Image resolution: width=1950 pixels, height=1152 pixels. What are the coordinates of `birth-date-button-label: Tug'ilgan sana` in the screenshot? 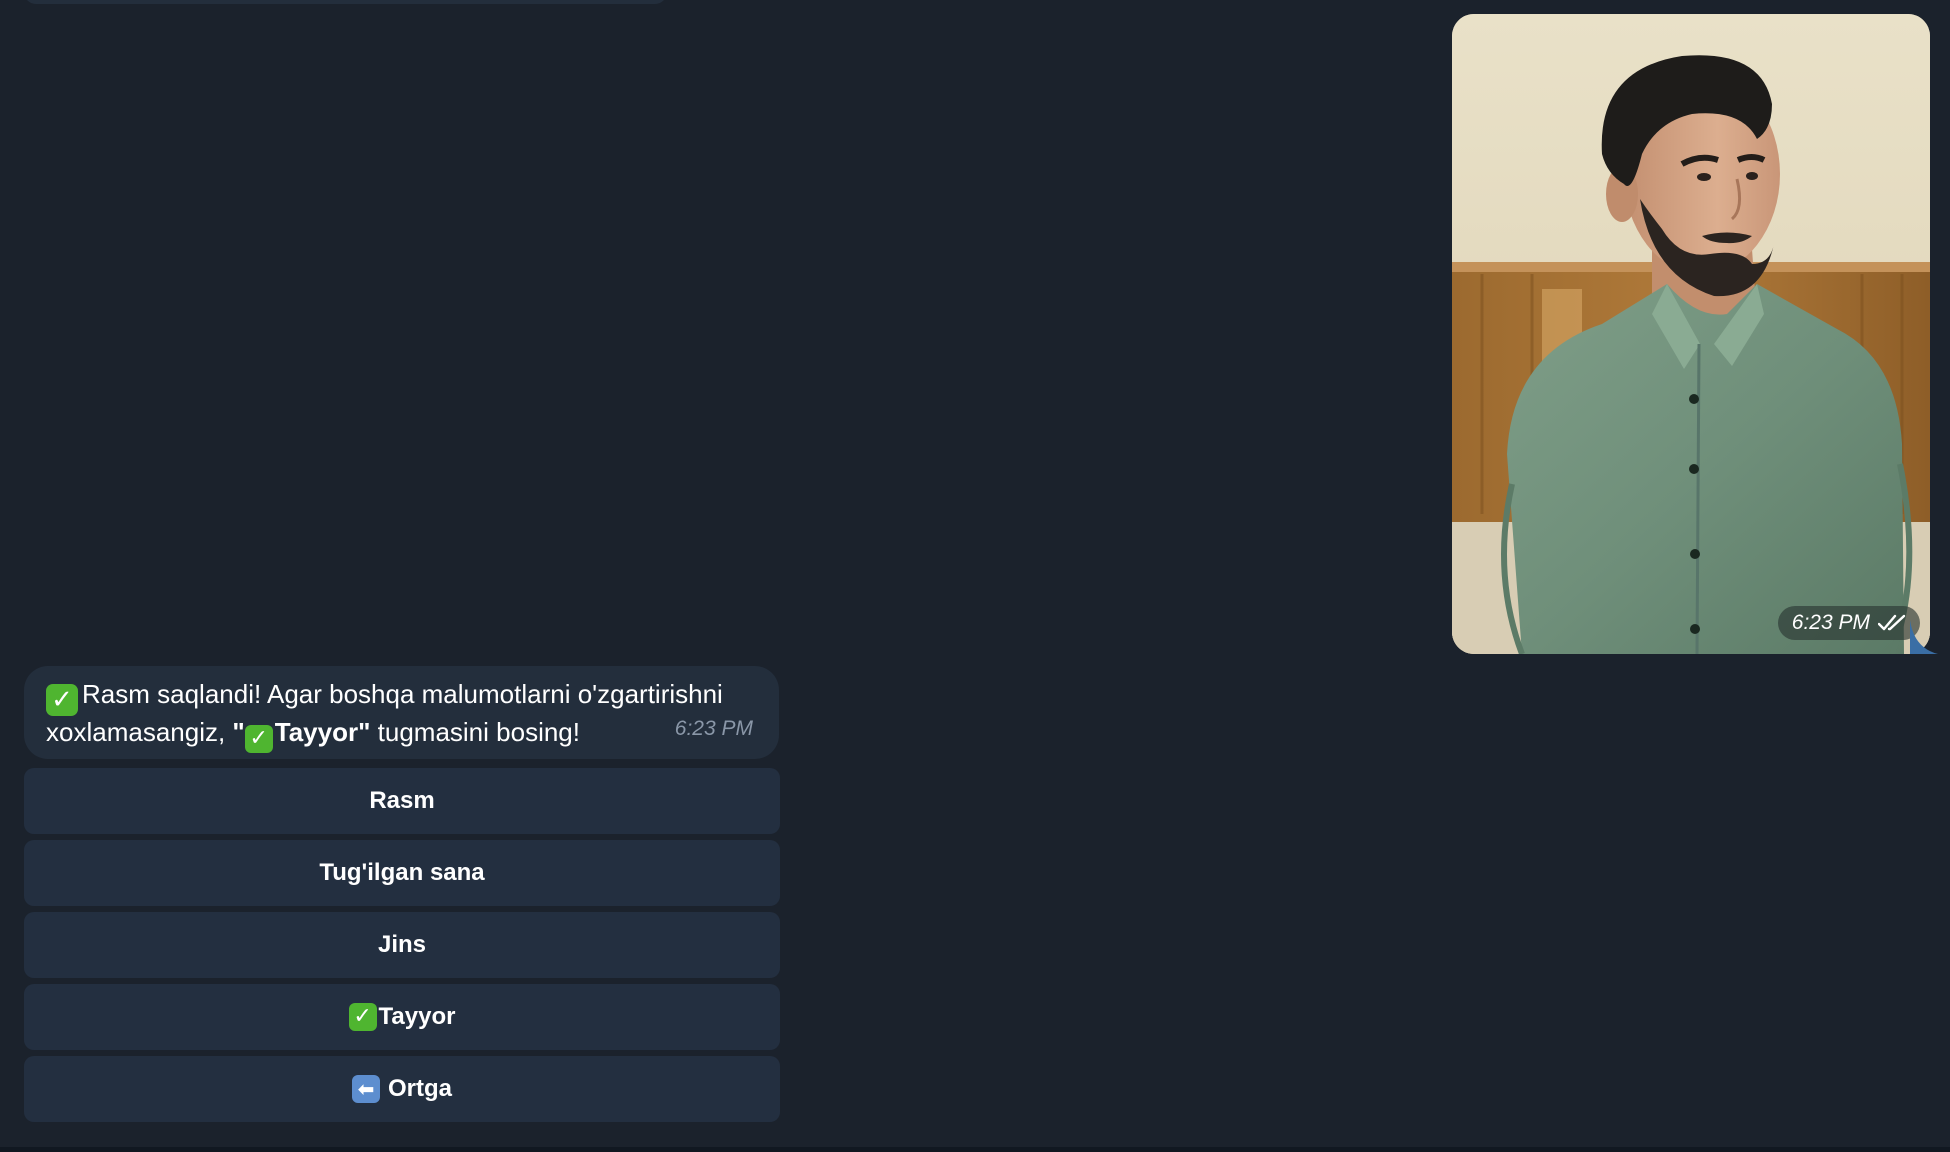 It's located at (402, 872).